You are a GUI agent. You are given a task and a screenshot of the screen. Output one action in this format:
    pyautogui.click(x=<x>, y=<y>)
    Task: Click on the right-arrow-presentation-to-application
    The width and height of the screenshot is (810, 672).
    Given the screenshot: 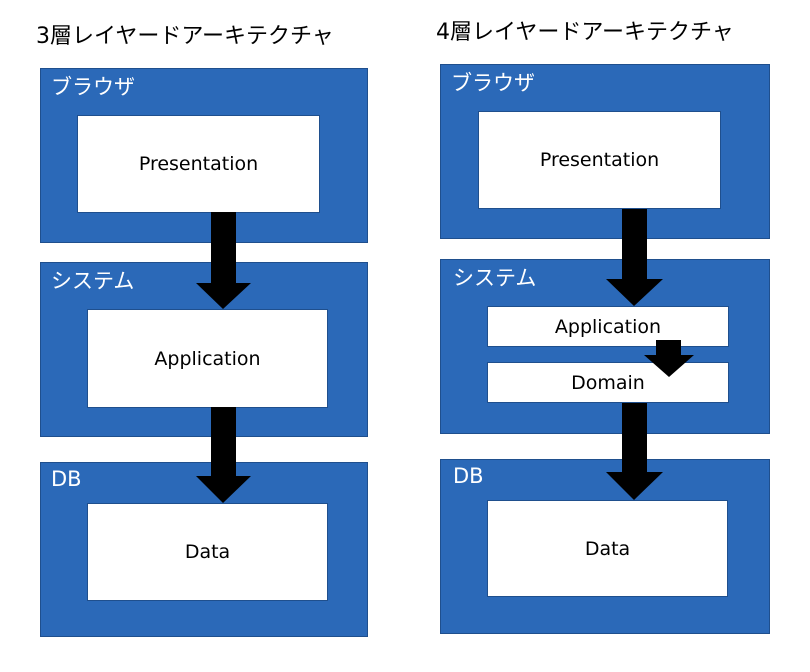 What is the action you would take?
    pyautogui.click(x=634, y=257)
    